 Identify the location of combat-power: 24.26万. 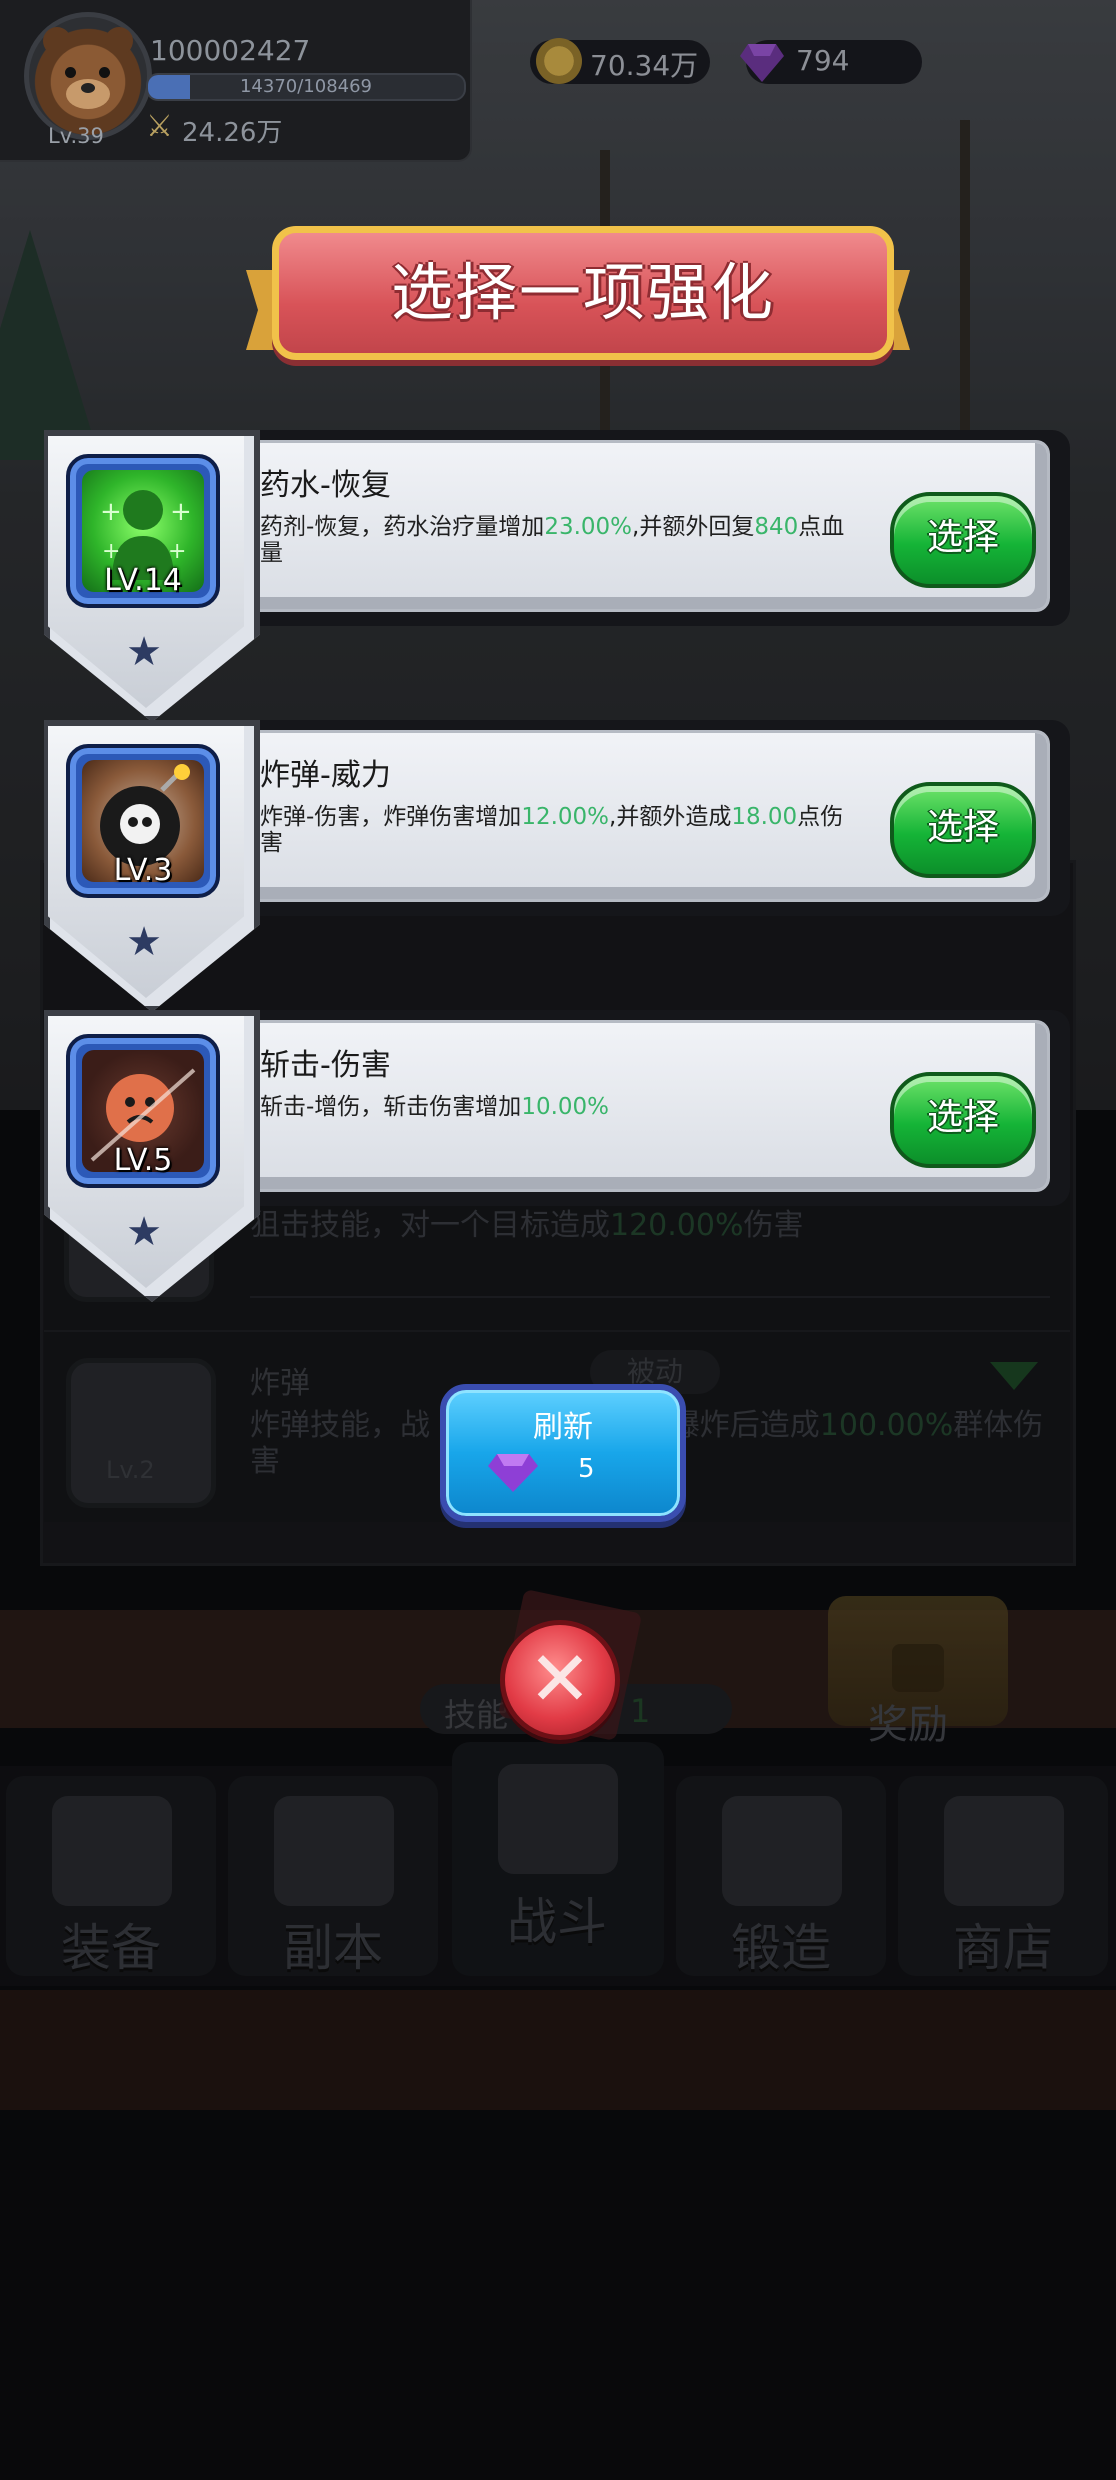
(232, 133).